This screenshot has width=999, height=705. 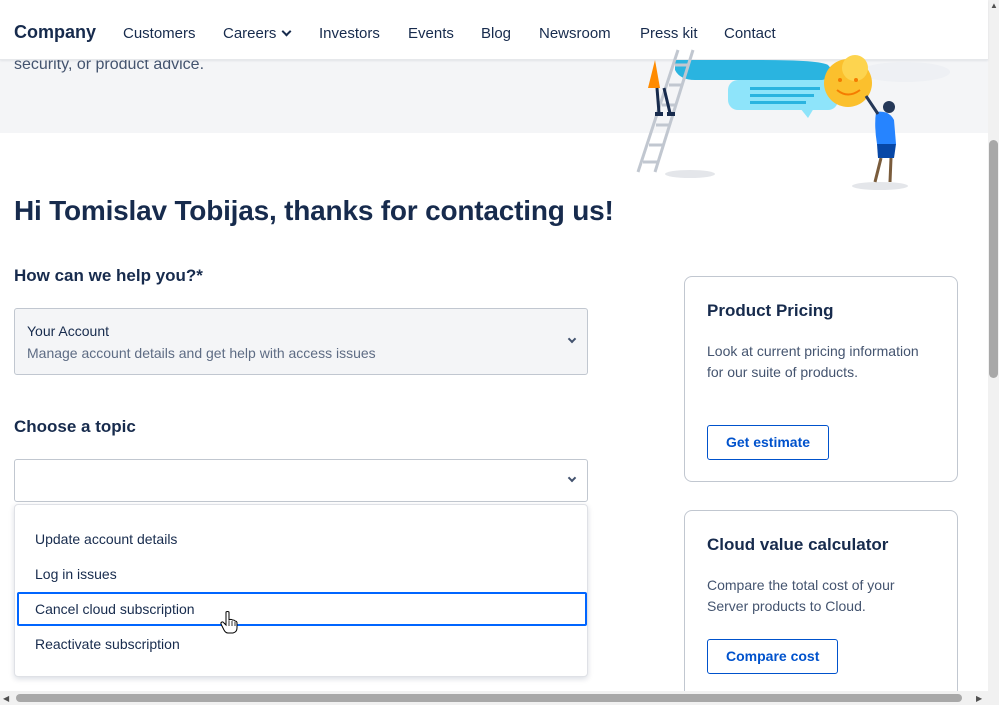 What do you see at coordinates (301, 480) in the screenshot?
I see `topic-select` at bounding box center [301, 480].